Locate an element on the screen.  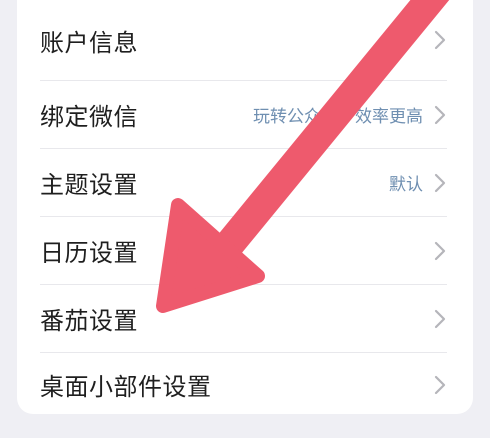
settings-item-label: 绑定微信 is located at coordinates (89, 117).